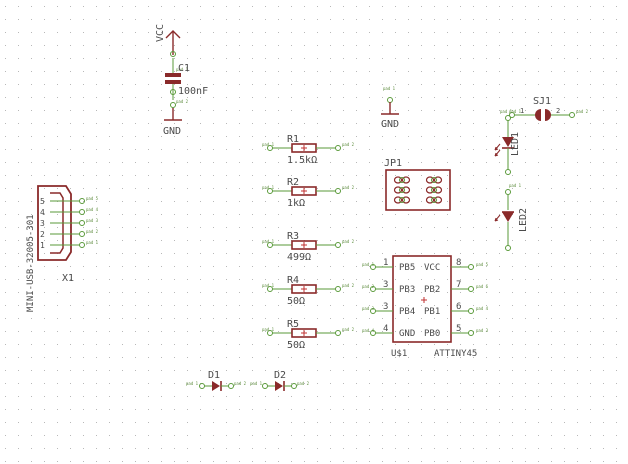 Image resolution: width=628 pixels, height=464 pixels. I want to click on d1-pad2-label: pad 2, so click(240, 383).